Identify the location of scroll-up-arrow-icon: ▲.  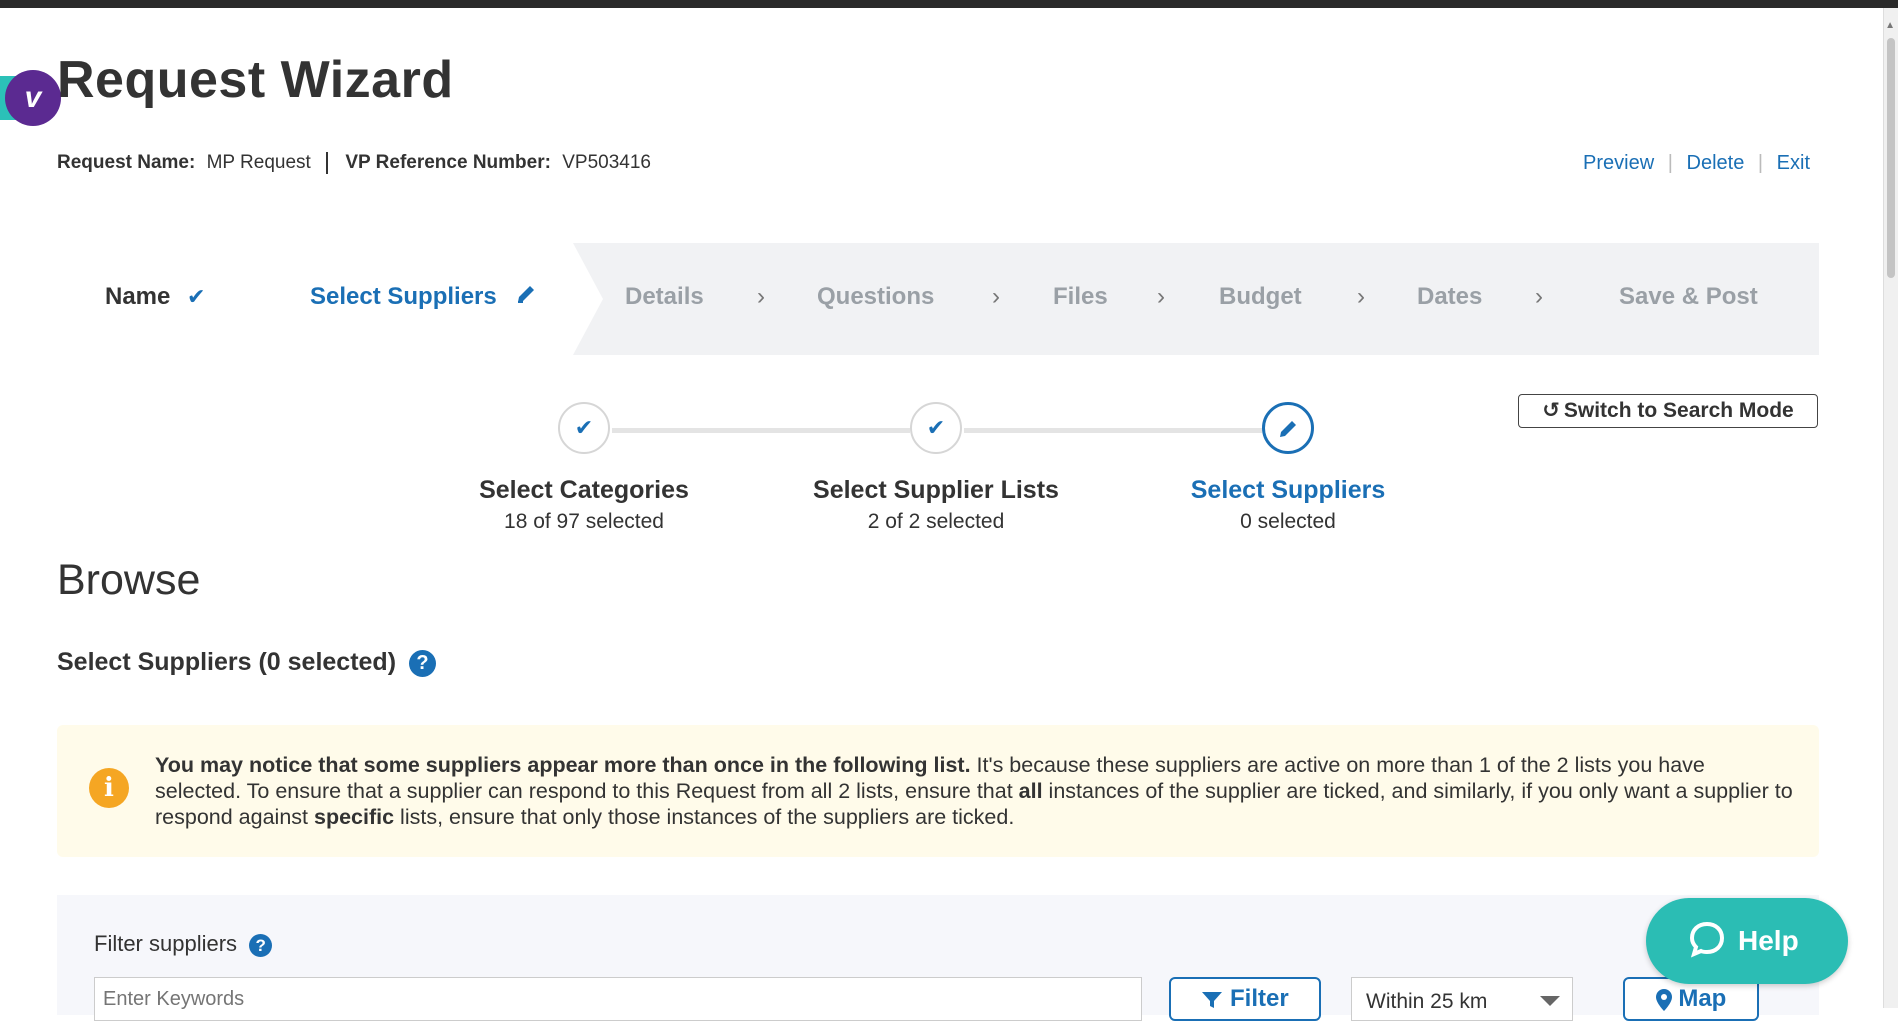
(1890, 25).